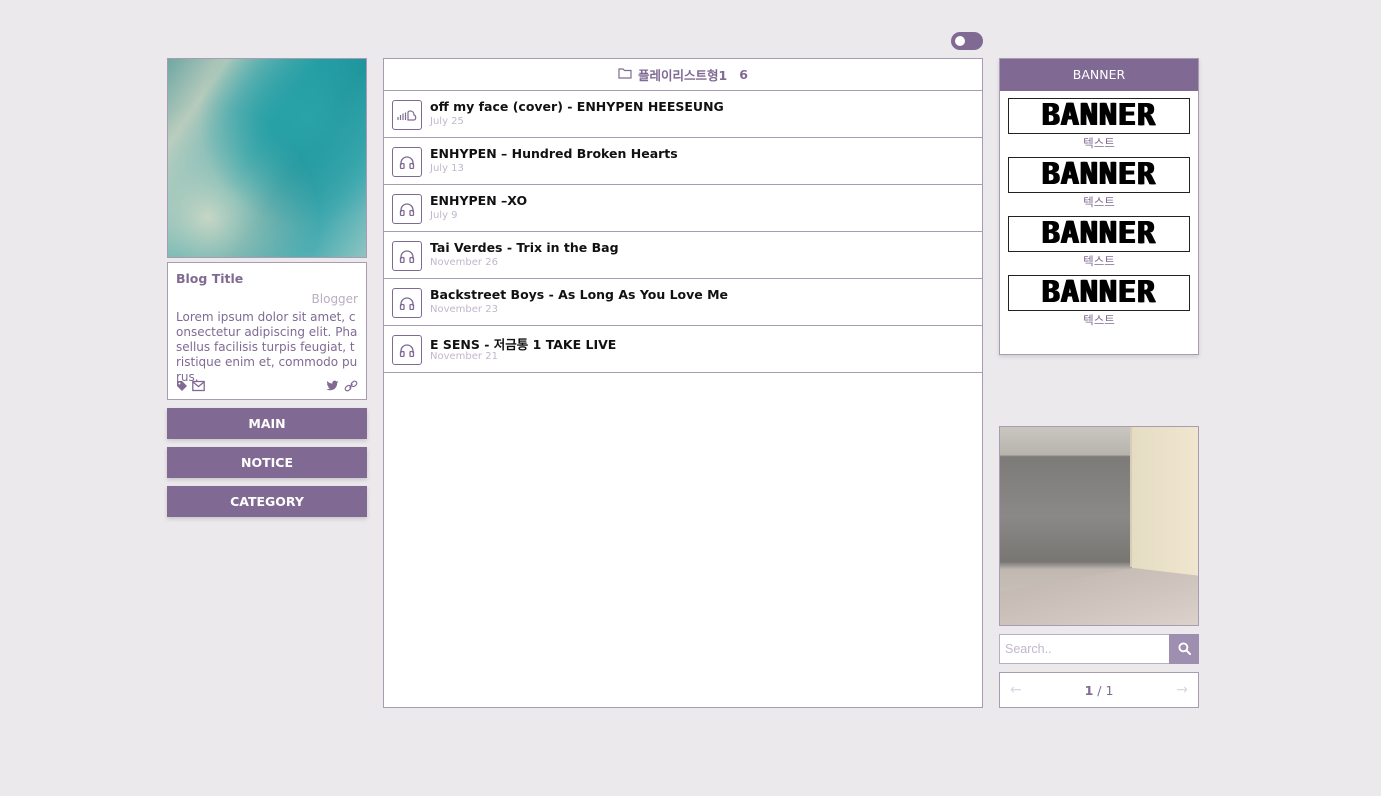  I want to click on playlist-title: 플레이리스트형1, so click(682, 74).